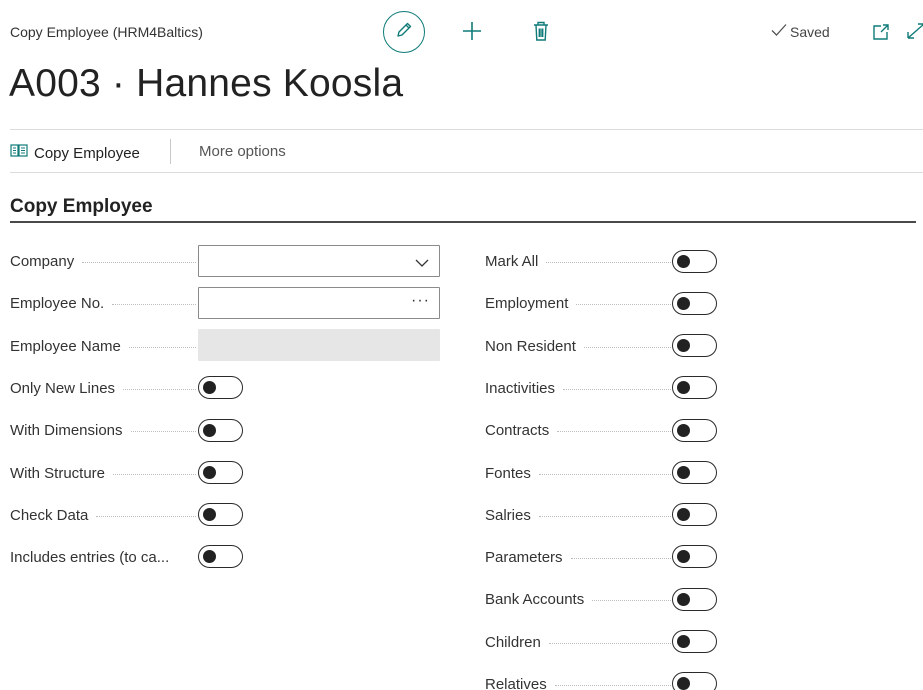 Image resolution: width=923 pixels, height=690 pixels. Describe the element at coordinates (62, 473) in the screenshot. I see `with-structure-label: With Structure` at that location.